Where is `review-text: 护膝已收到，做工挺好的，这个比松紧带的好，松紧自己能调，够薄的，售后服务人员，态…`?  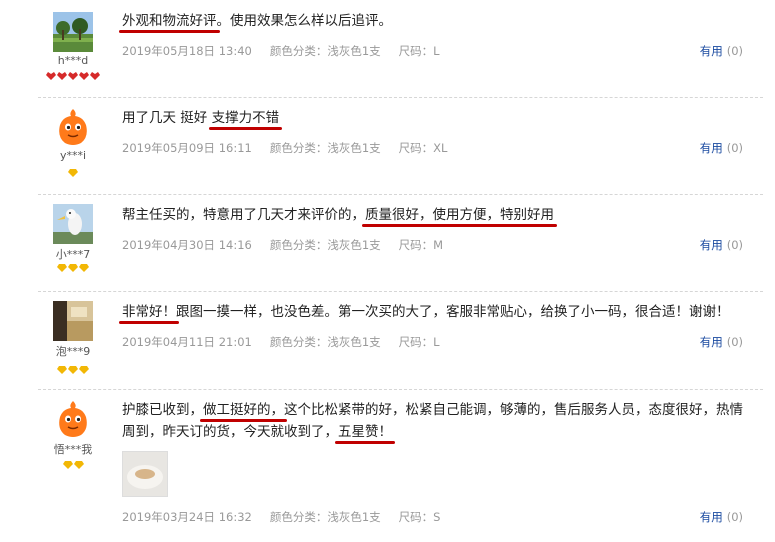
review-text: 护膝已收到，做工挺好的，这个比松紧带的好，松紧自己能调，够薄的，售后服务人员，态… is located at coordinates (432, 421).